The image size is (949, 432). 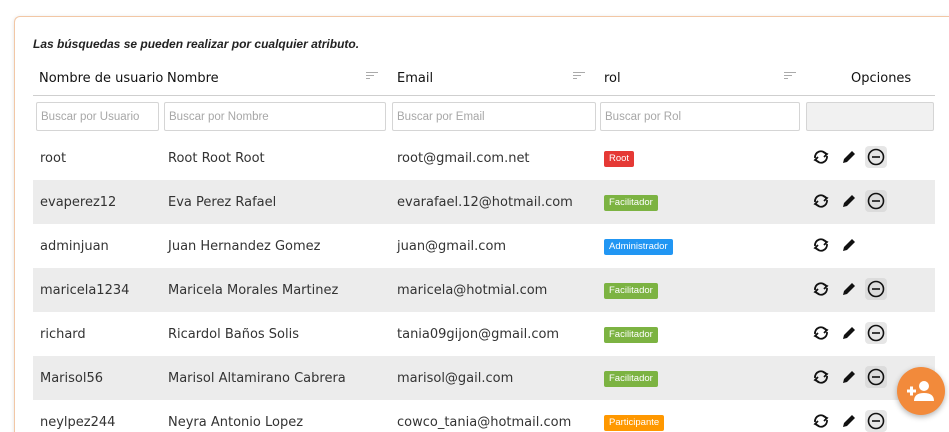 I want to click on filter-row, so click(x=484, y=117).